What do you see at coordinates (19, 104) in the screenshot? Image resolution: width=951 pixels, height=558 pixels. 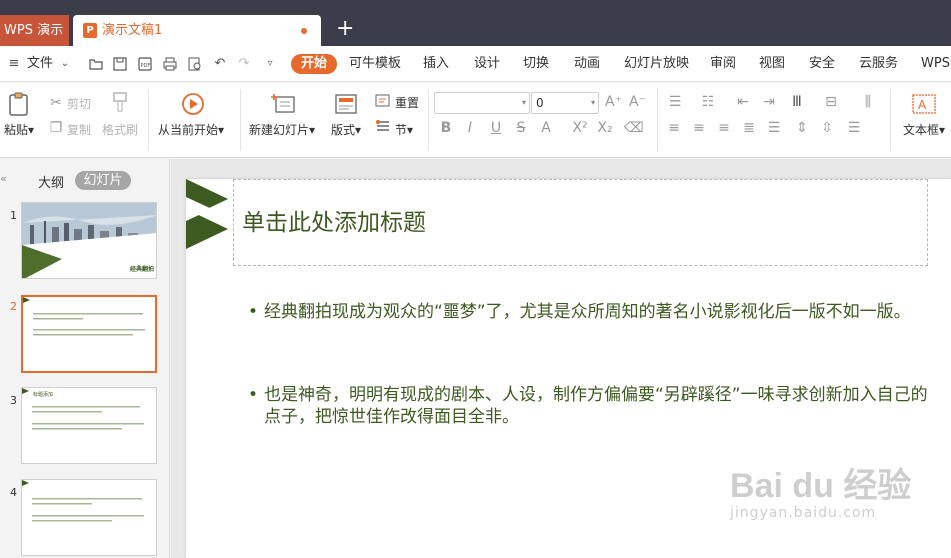 I see `paste-icon` at bounding box center [19, 104].